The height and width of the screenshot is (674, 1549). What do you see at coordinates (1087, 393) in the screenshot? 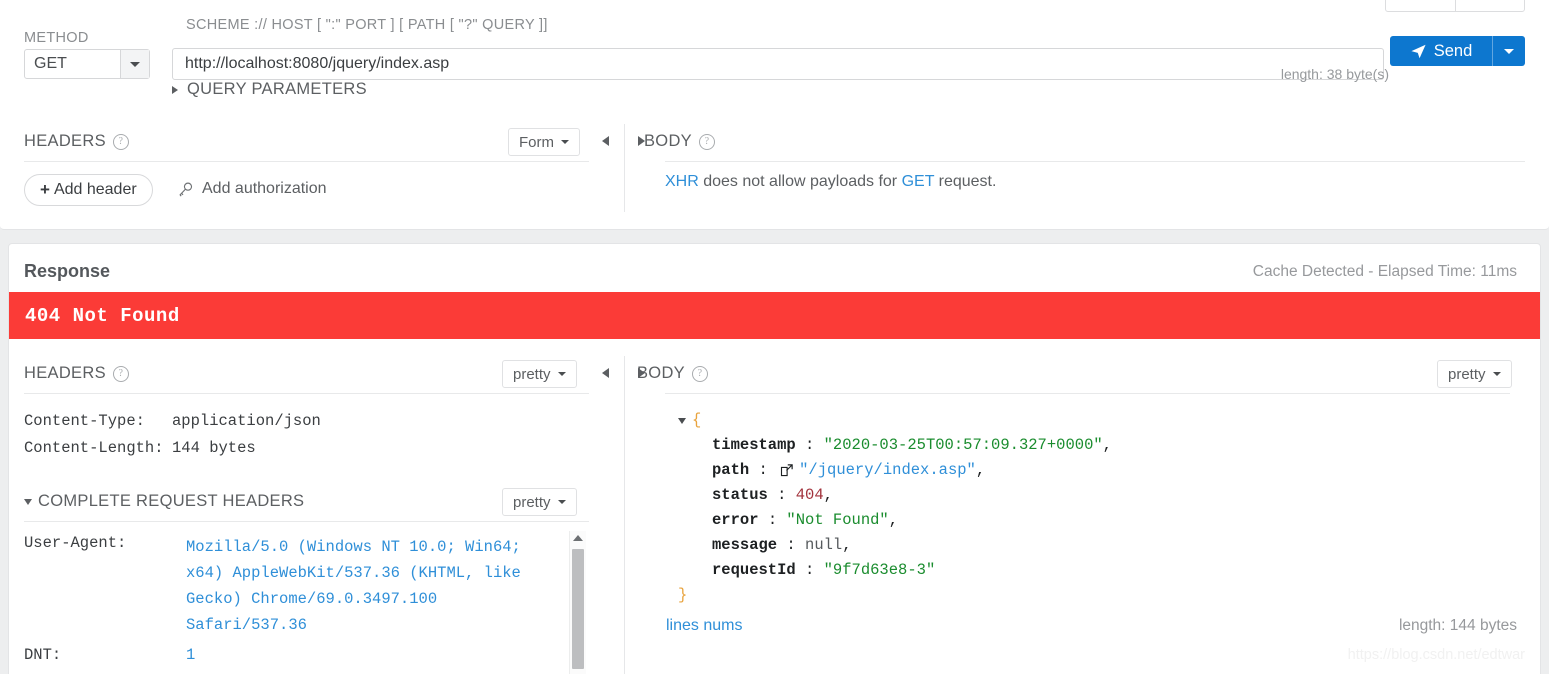
I see `response-body-divider` at bounding box center [1087, 393].